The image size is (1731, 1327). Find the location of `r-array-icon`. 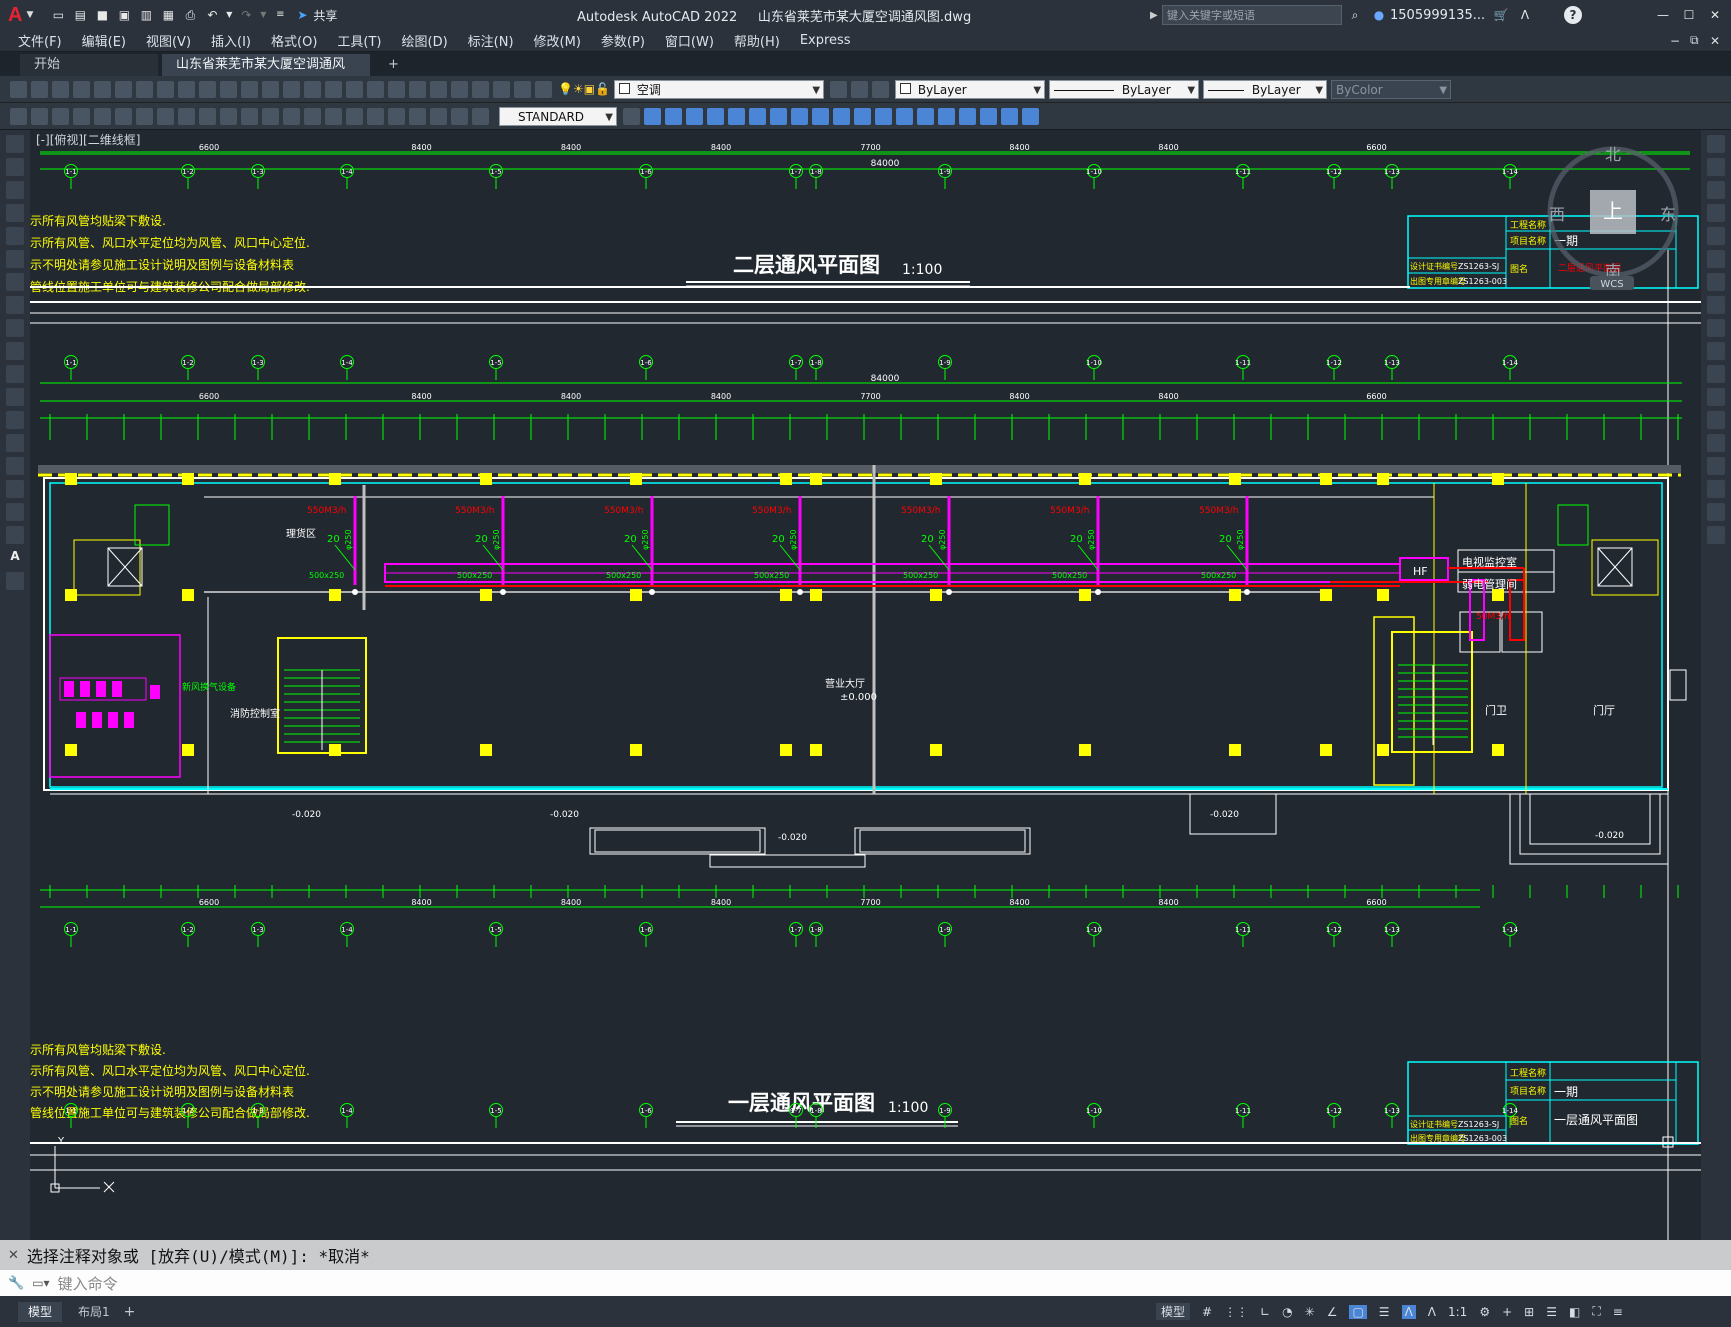

r-array-icon is located at coordinates (1716, 236).